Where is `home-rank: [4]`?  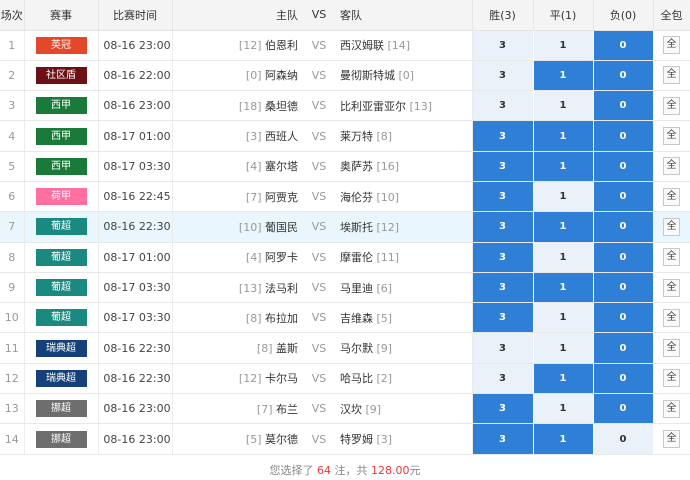
home-rank: [4] is located at coordinates (253, 167).